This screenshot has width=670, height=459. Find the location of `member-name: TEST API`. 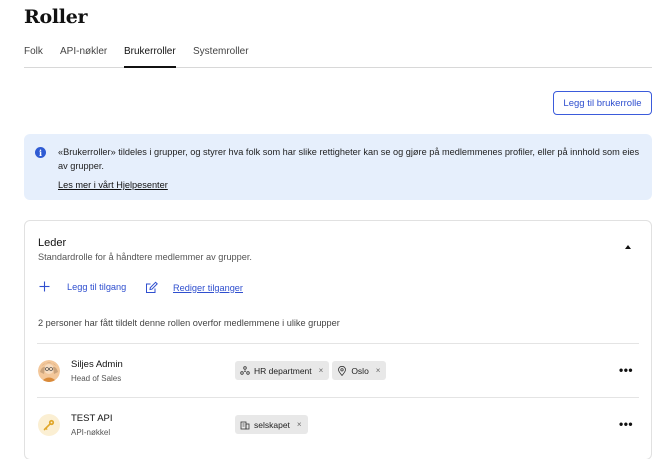

member-name: TEST API is located at coordinates (92, 418).